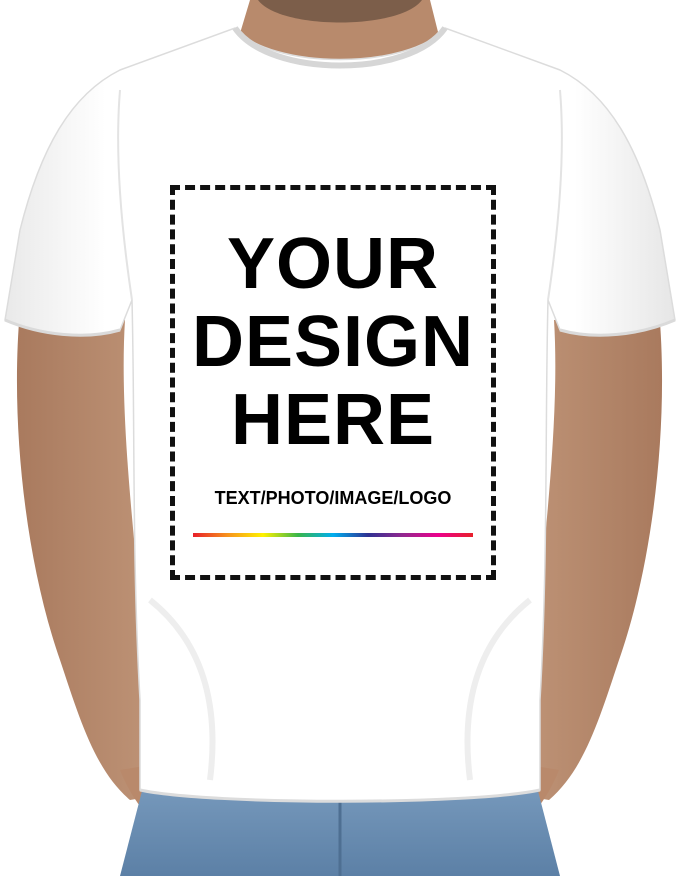  What do you see at coordinates (333, 420) in the screenshot?
I see `headline-line-3: HERE` at bounding box center [333, 420].